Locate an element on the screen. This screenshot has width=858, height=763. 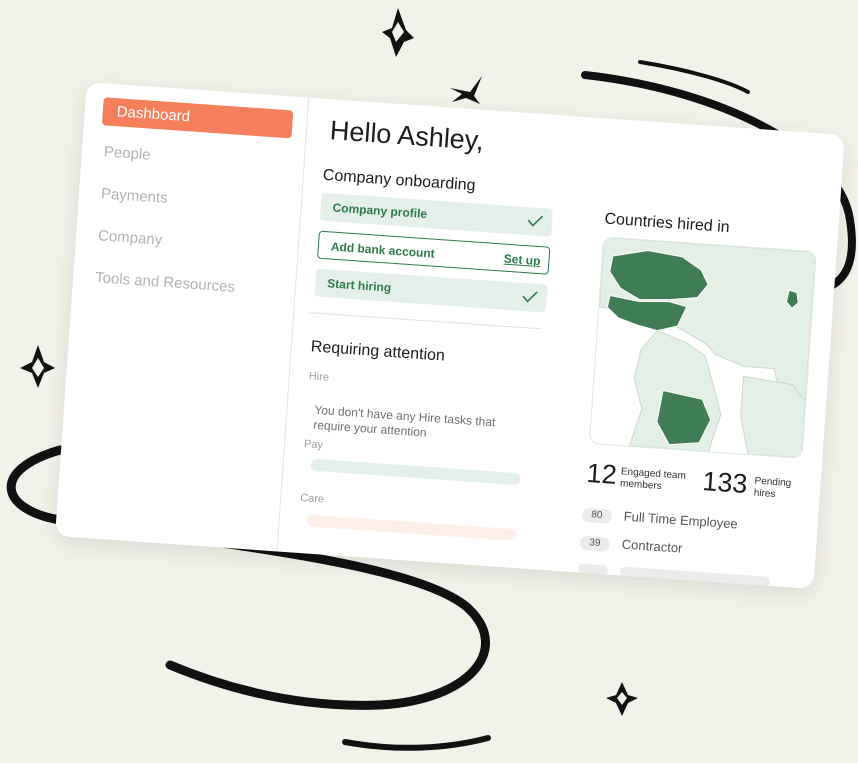
sidebar-item-people: People is located at coordinates (127, 153).